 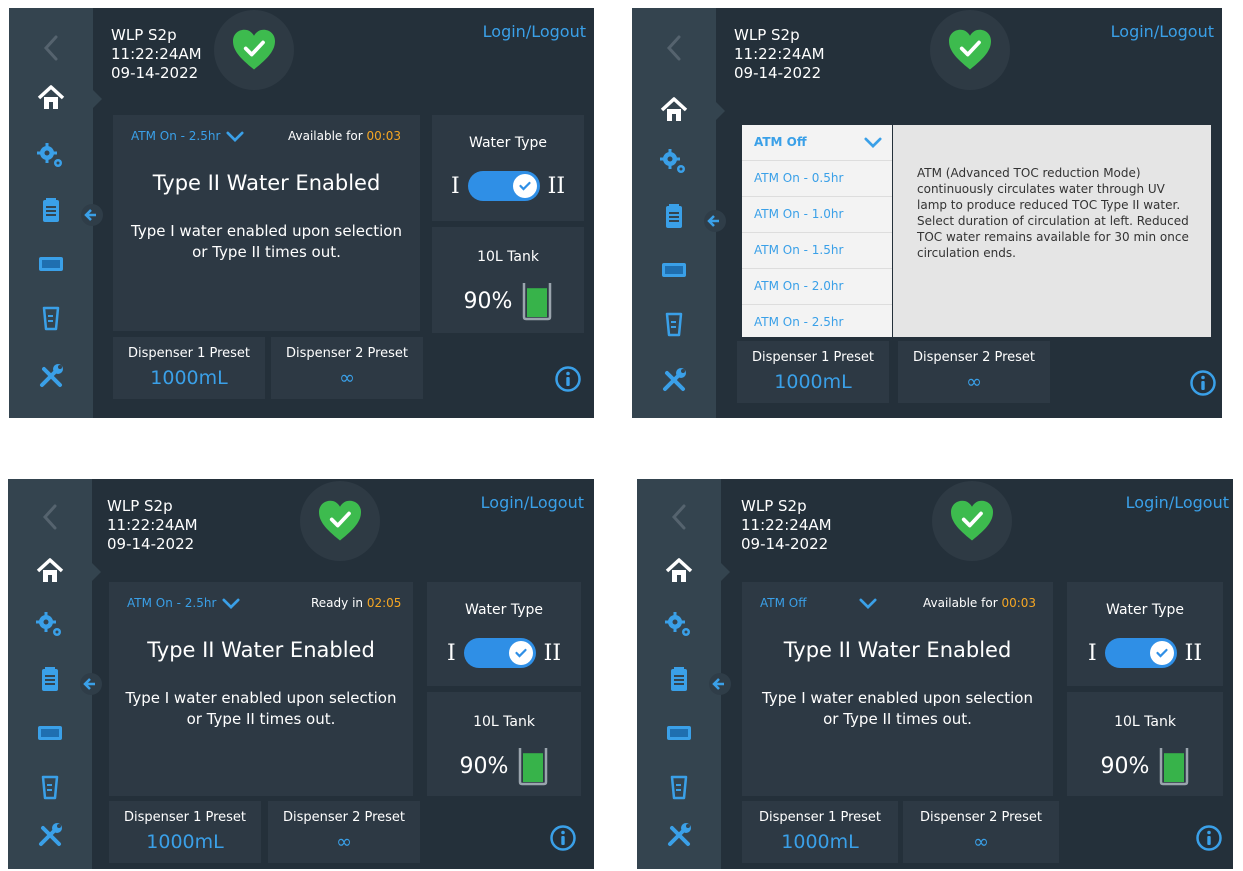 What do you see at coordinates (817, 179) in the screenshot?
I see `atm-option: ATM On - 0.5hr` at bounding box center [817, 179].